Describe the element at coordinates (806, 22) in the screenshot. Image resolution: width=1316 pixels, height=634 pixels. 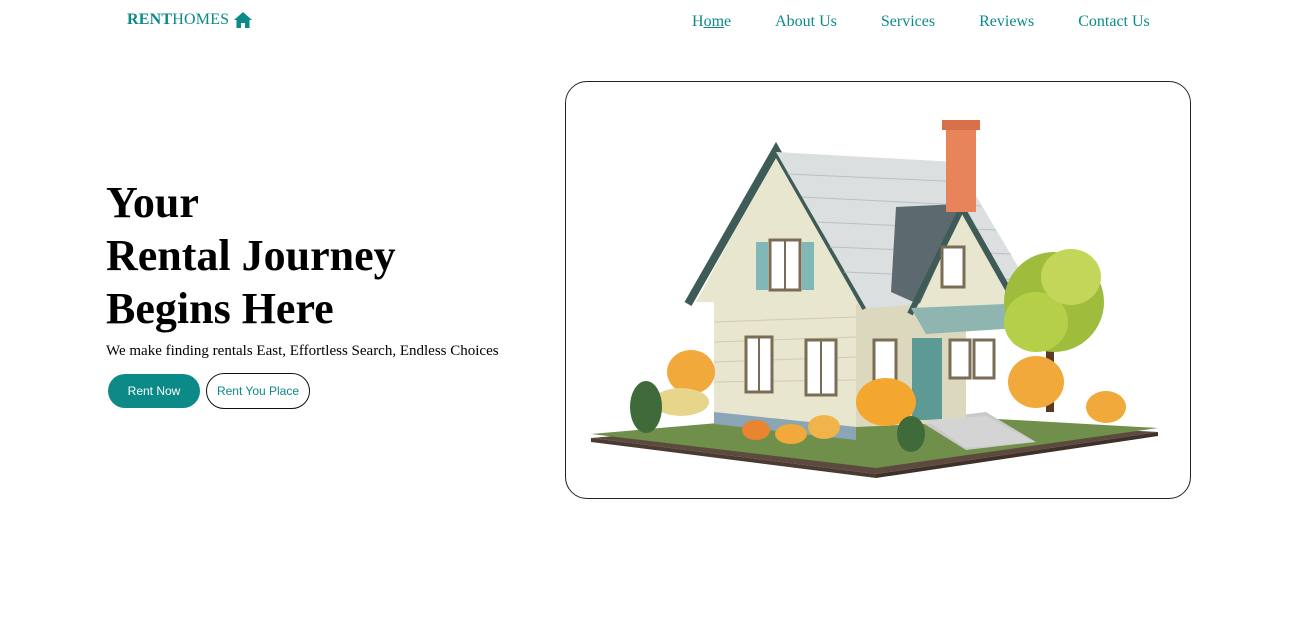
I see `nav-about-us: About Us` at that location.